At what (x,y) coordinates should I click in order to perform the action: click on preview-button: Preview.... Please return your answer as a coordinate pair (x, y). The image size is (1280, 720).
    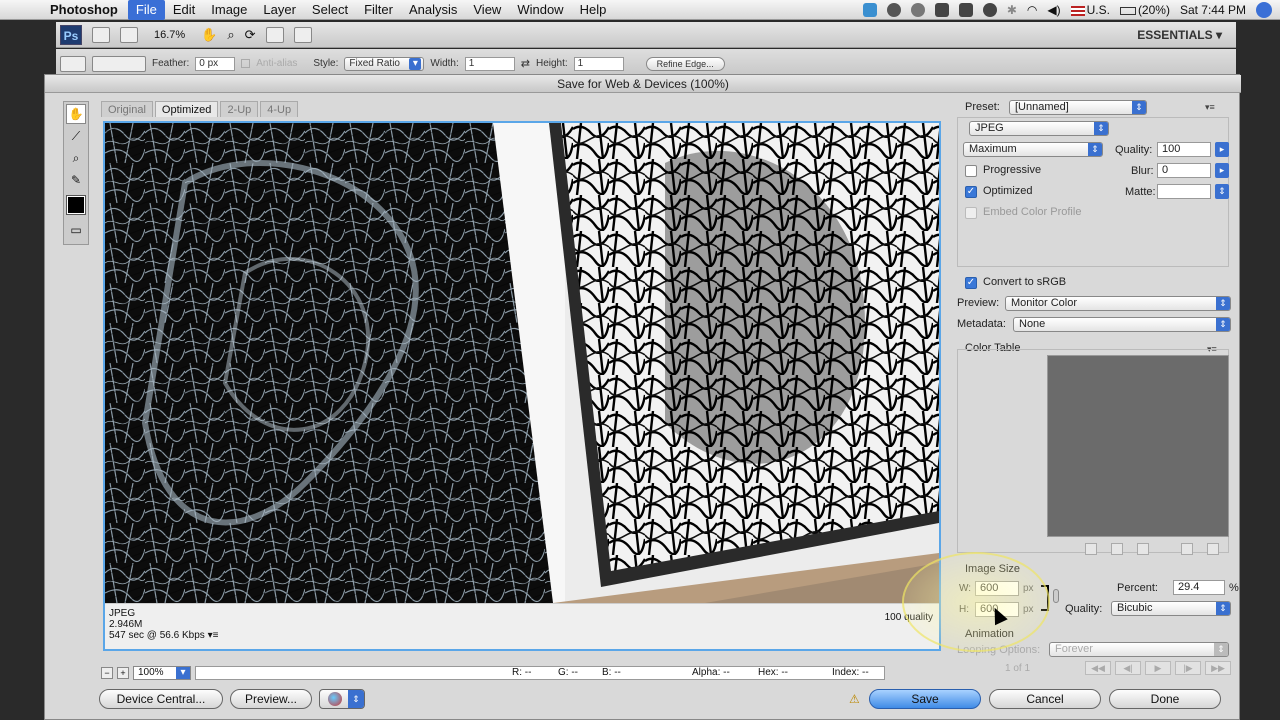
    Looking at the image, I should click on (271, 699).